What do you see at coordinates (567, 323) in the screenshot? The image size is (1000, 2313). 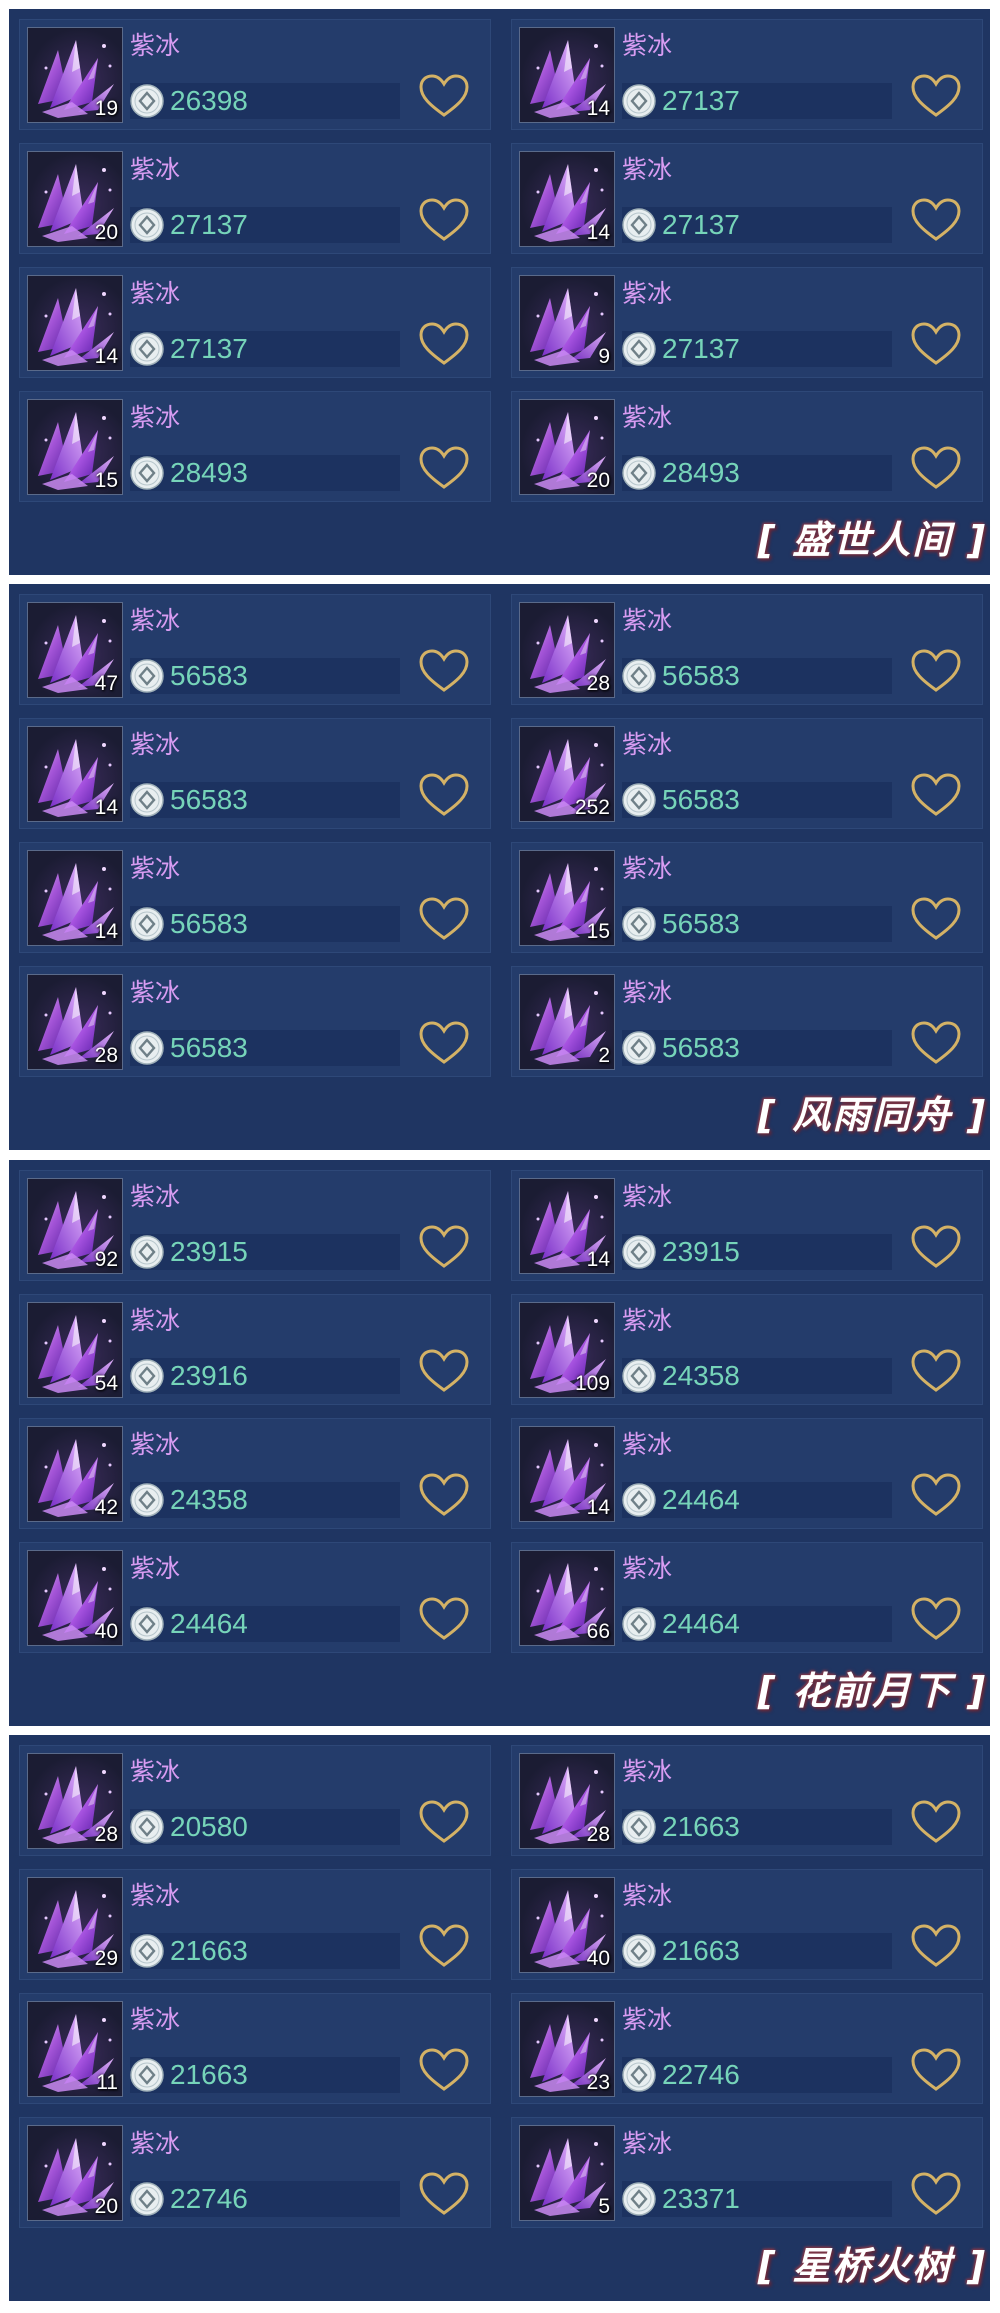 I see `item-thumbnail: 9` at bounding box center [567, 323].